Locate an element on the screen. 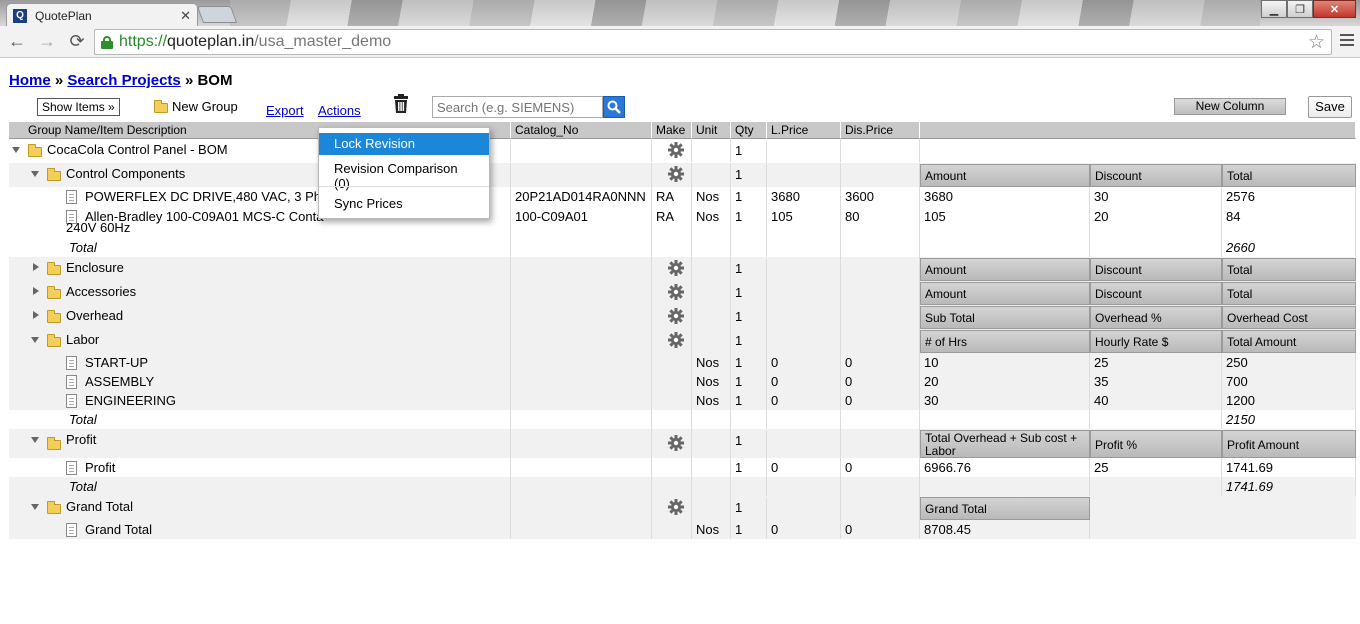 The image size is (1360, 624). header-make: Make is located at coordinates (672, 130).